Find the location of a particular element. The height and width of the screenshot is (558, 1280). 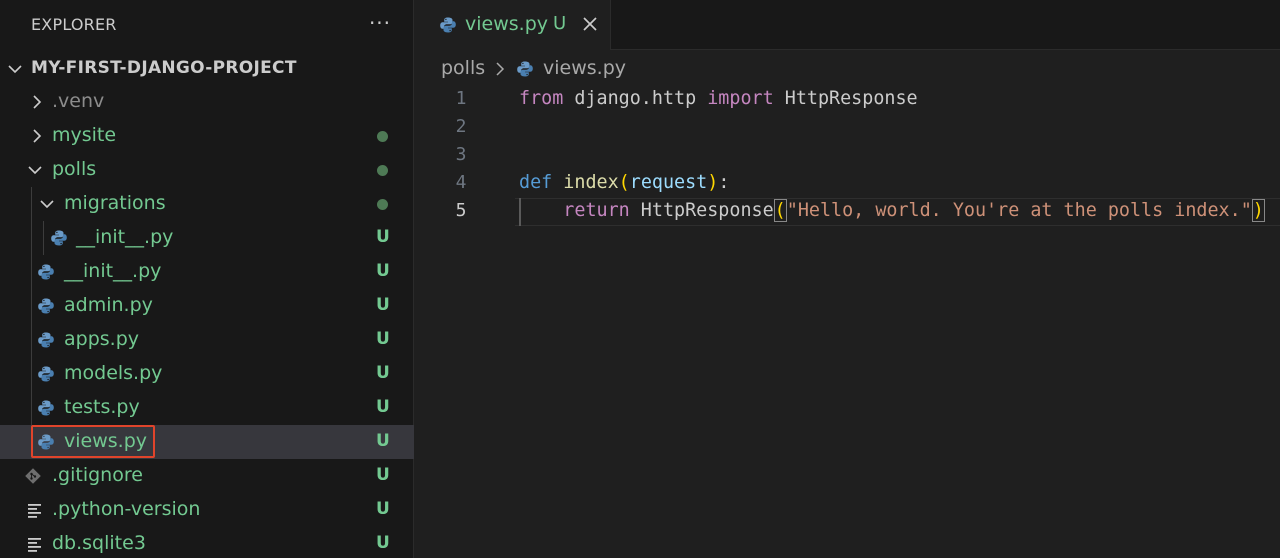

bracket-match-close: ) is located at coordinates (1258, 210).